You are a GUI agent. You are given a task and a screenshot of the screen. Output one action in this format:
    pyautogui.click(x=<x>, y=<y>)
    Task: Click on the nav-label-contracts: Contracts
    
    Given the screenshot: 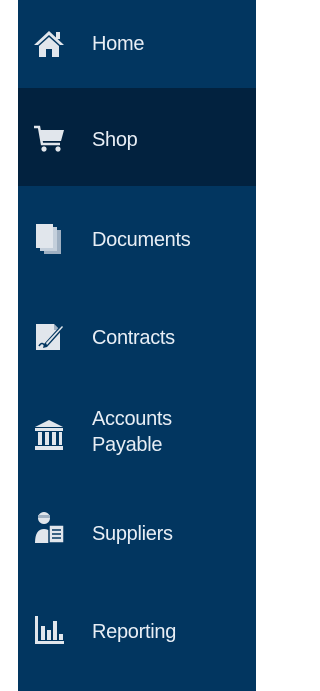 What is the action you would take?
    pyautogui.click(x=133, y=338)
    